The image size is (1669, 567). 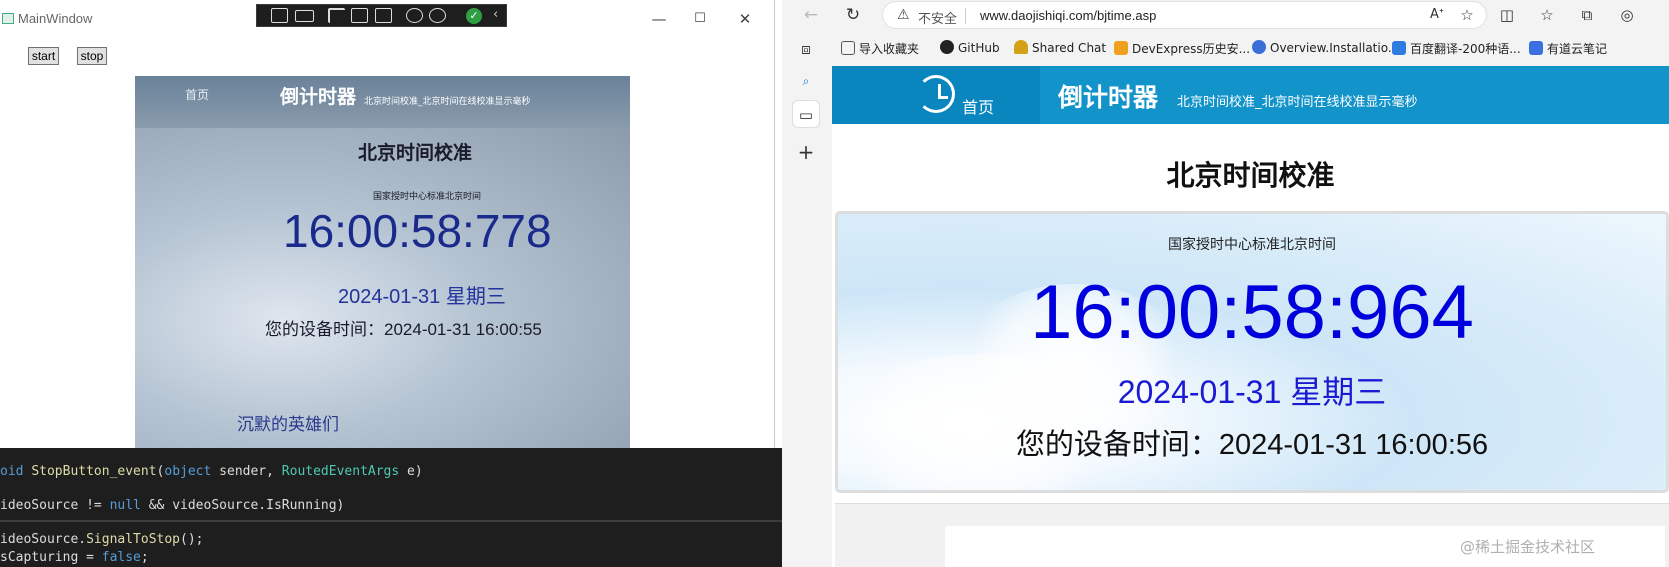 I want to click on date-display: 2024-01-31 星期三, so click(x=1252, y=392).